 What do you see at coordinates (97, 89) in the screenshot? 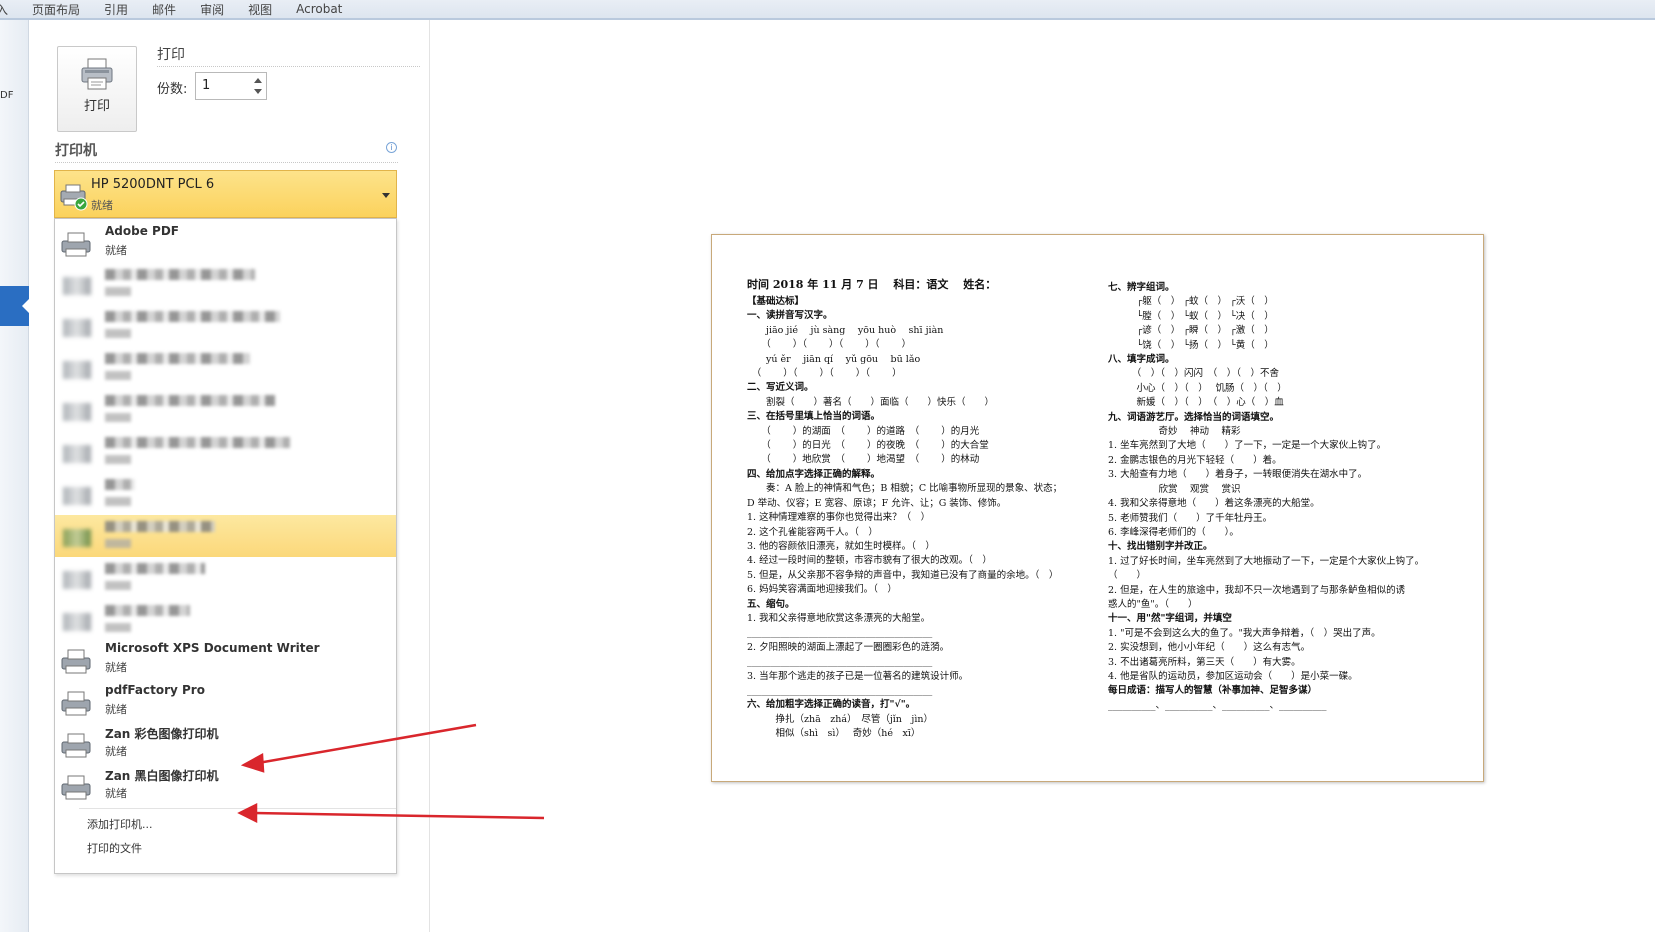
I see `print-button: 打印` at bounding box center [97, 89].